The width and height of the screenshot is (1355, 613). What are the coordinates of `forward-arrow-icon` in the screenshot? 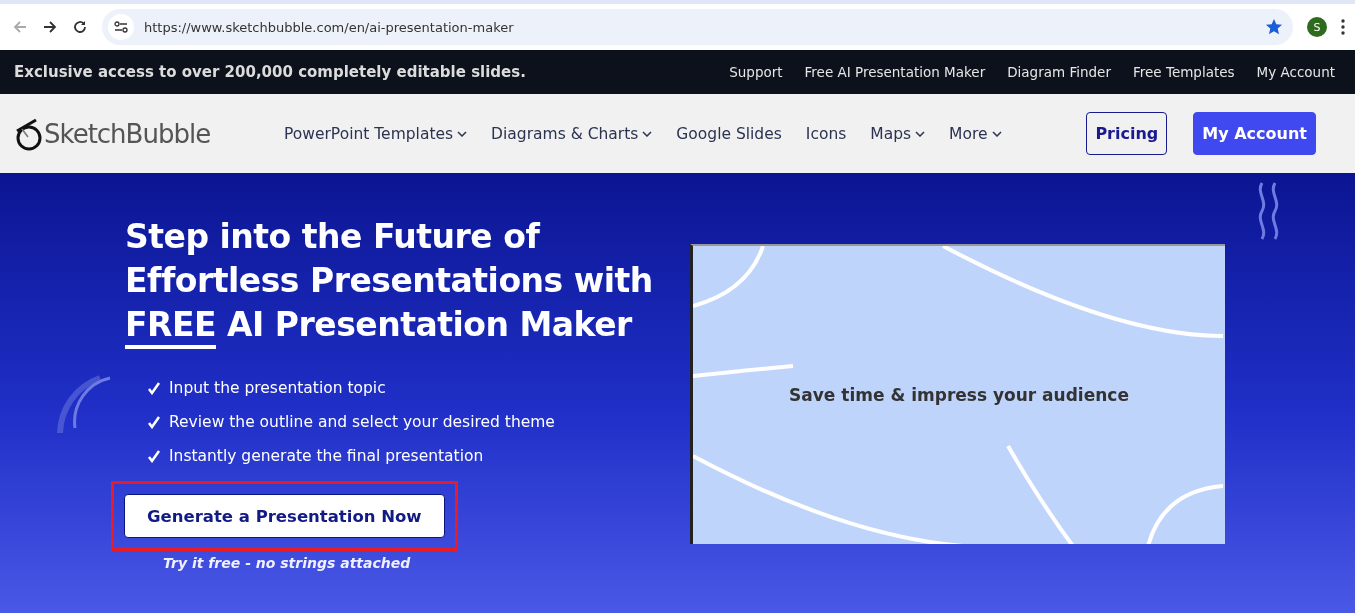 It's located at (50, 27).